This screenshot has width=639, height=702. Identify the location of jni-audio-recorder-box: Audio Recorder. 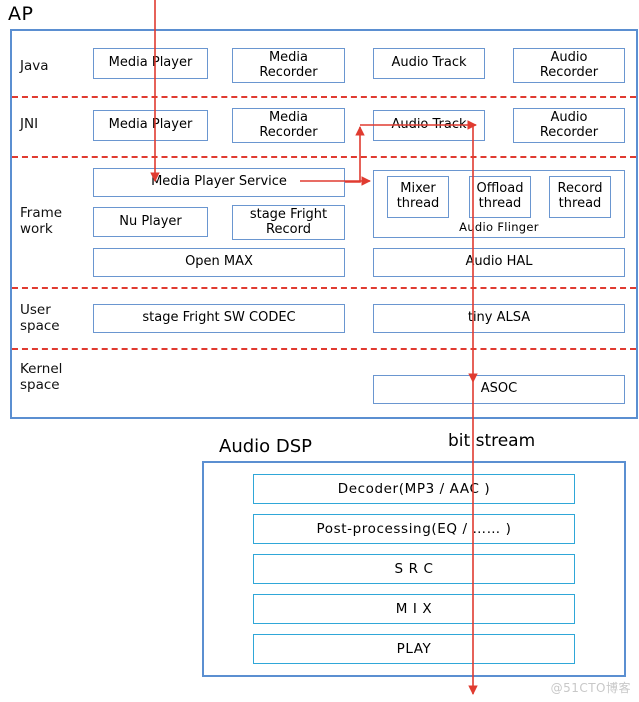
(569, 125).